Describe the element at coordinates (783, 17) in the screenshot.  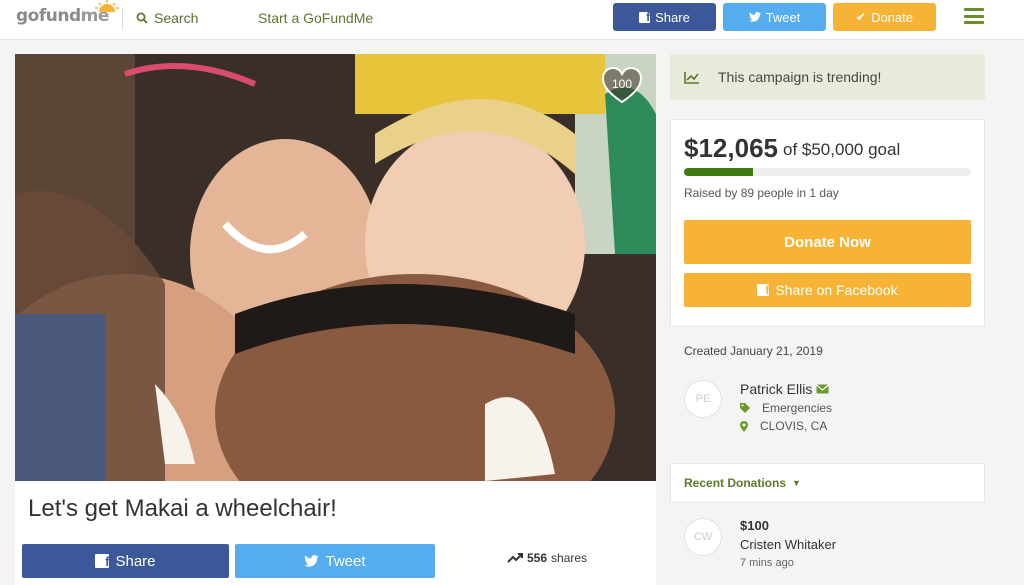
I see `header-tweet-label: Tweet` at that location.